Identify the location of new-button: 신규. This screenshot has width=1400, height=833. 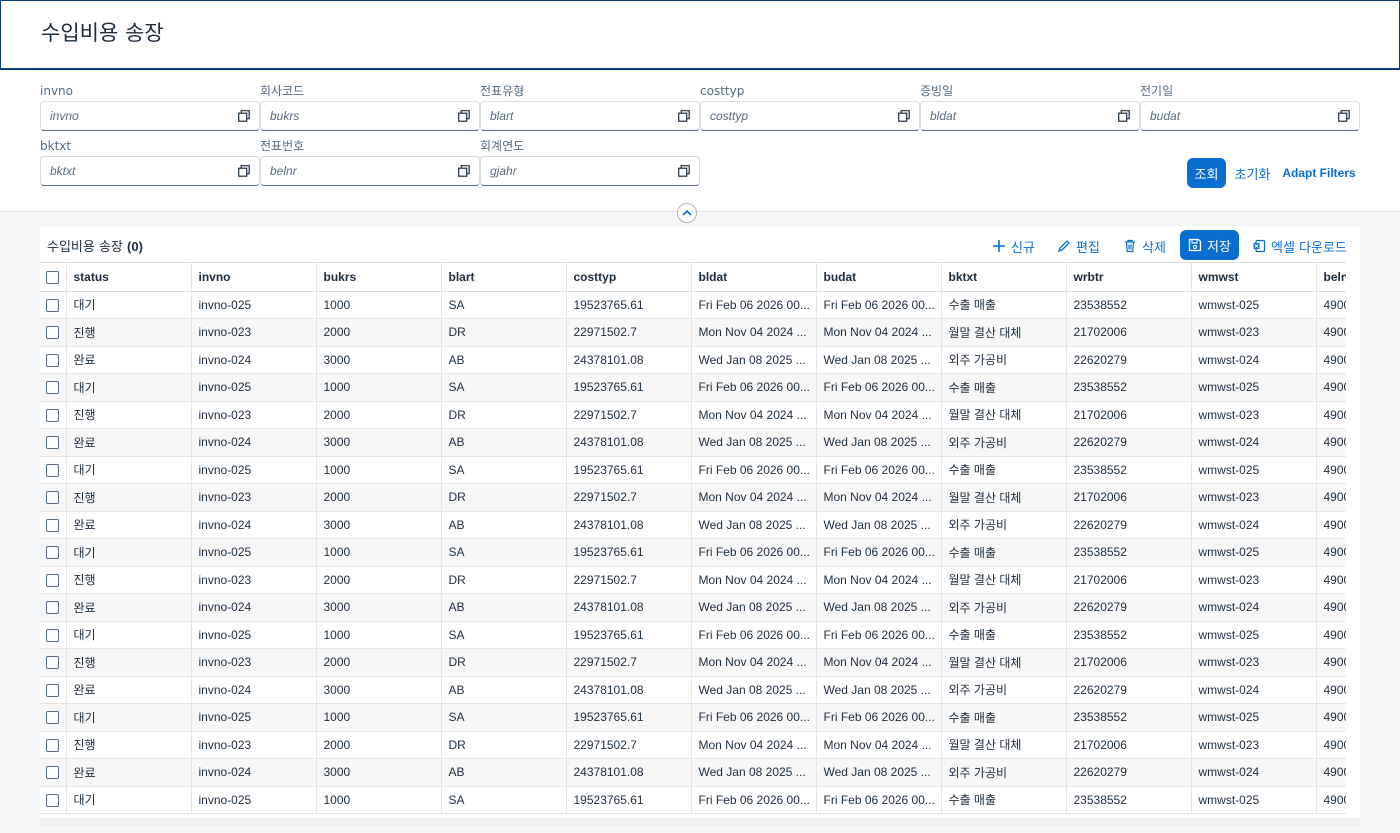
(1013, 246).